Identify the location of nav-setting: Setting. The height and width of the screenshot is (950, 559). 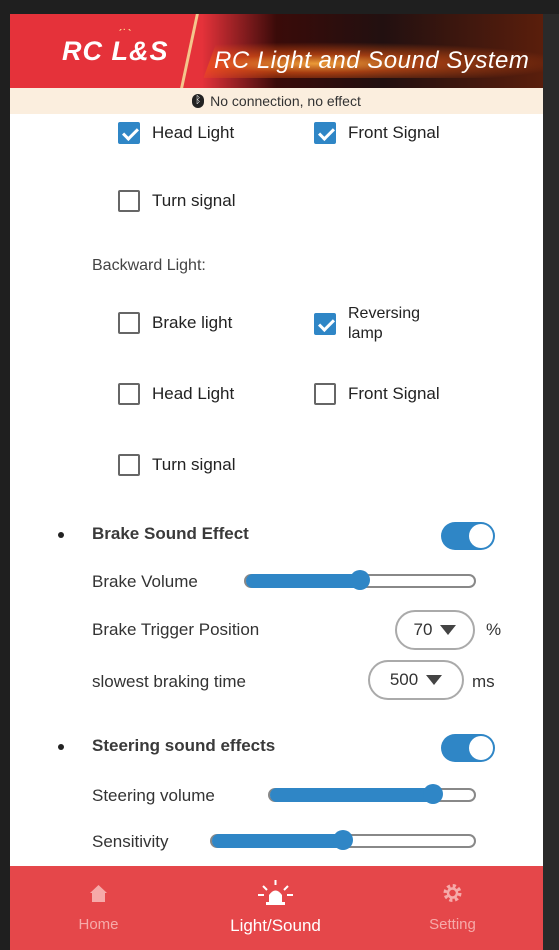
(452, 908).